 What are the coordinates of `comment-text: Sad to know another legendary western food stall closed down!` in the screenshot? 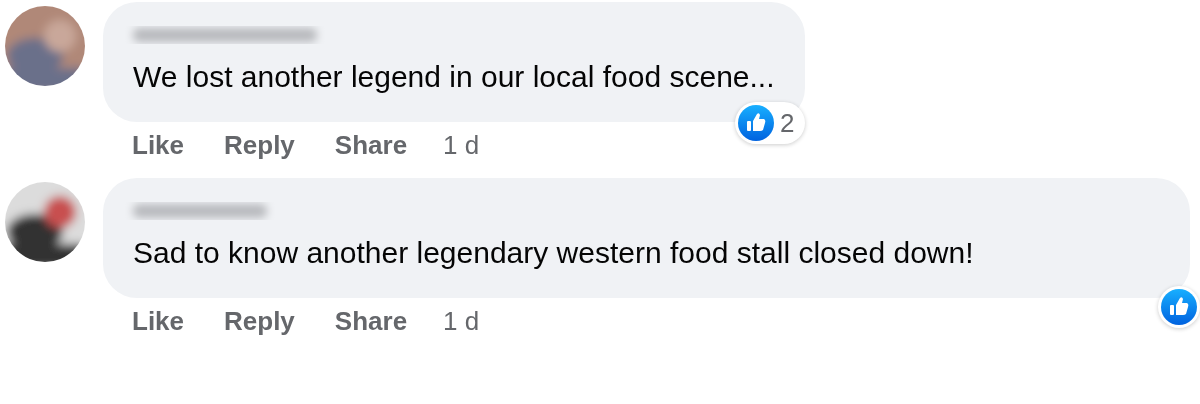 It's located at (554, 253).